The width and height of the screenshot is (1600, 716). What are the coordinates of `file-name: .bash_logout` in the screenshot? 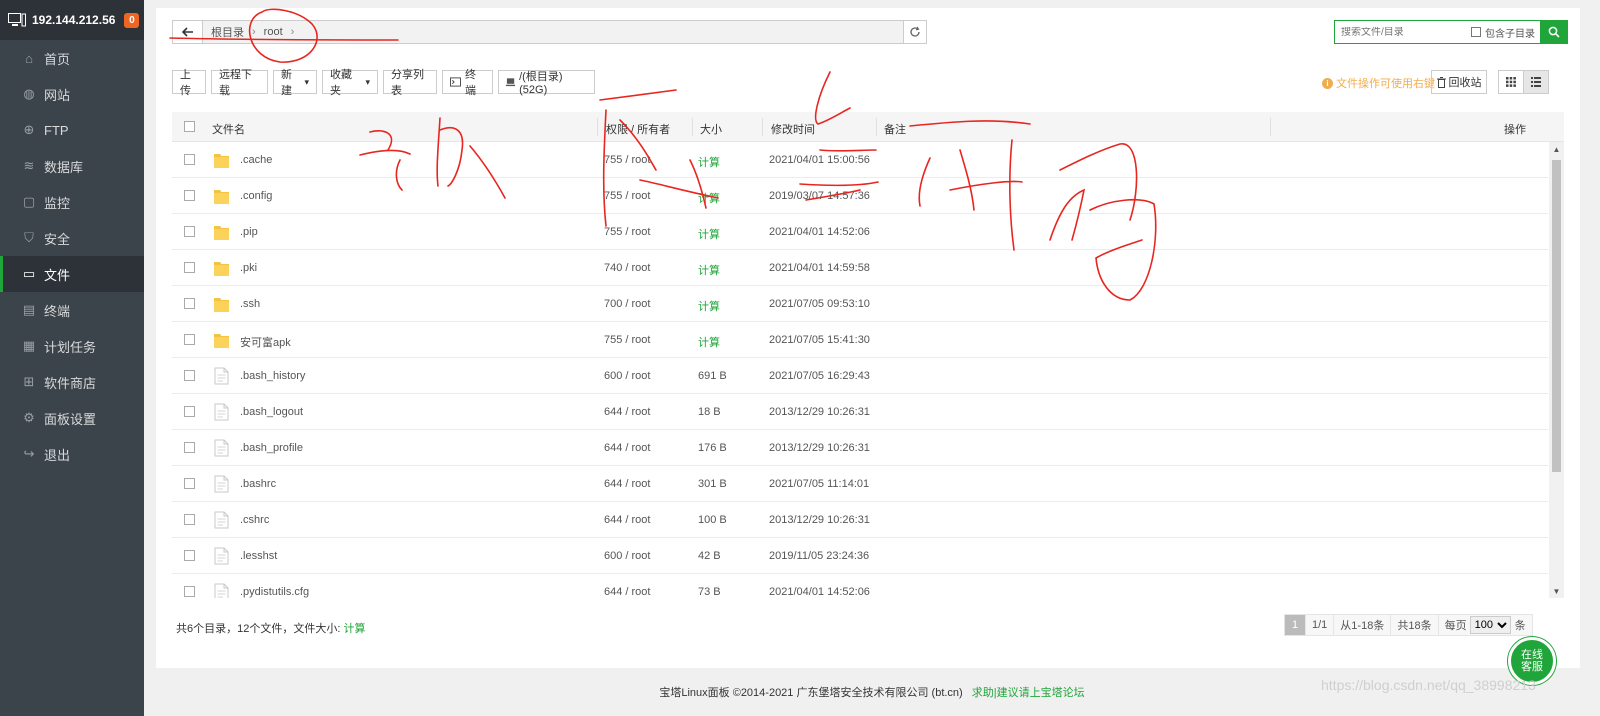 It's located at (271, 412).